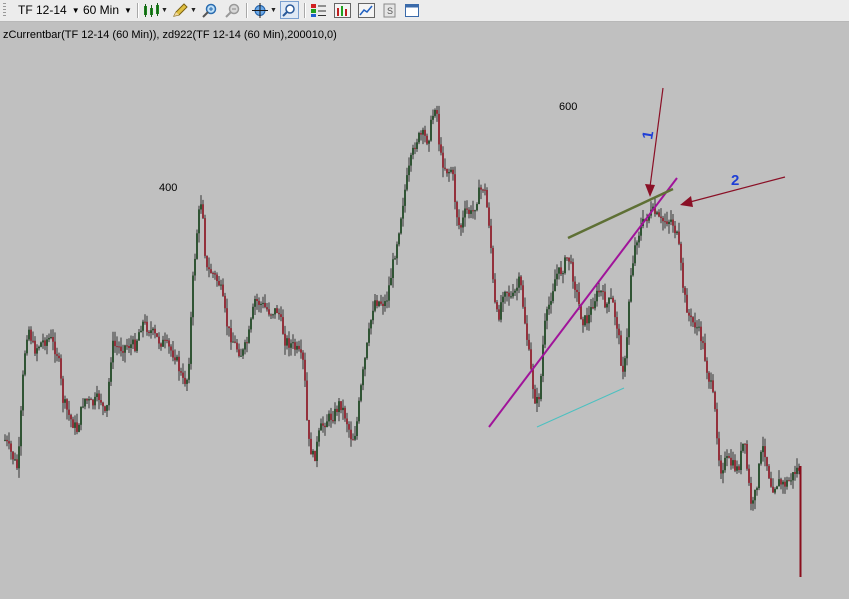 Image resolution: width=849 pixels, height=599 pixels. I want to click on strategy-button: S, so click(389, 10).